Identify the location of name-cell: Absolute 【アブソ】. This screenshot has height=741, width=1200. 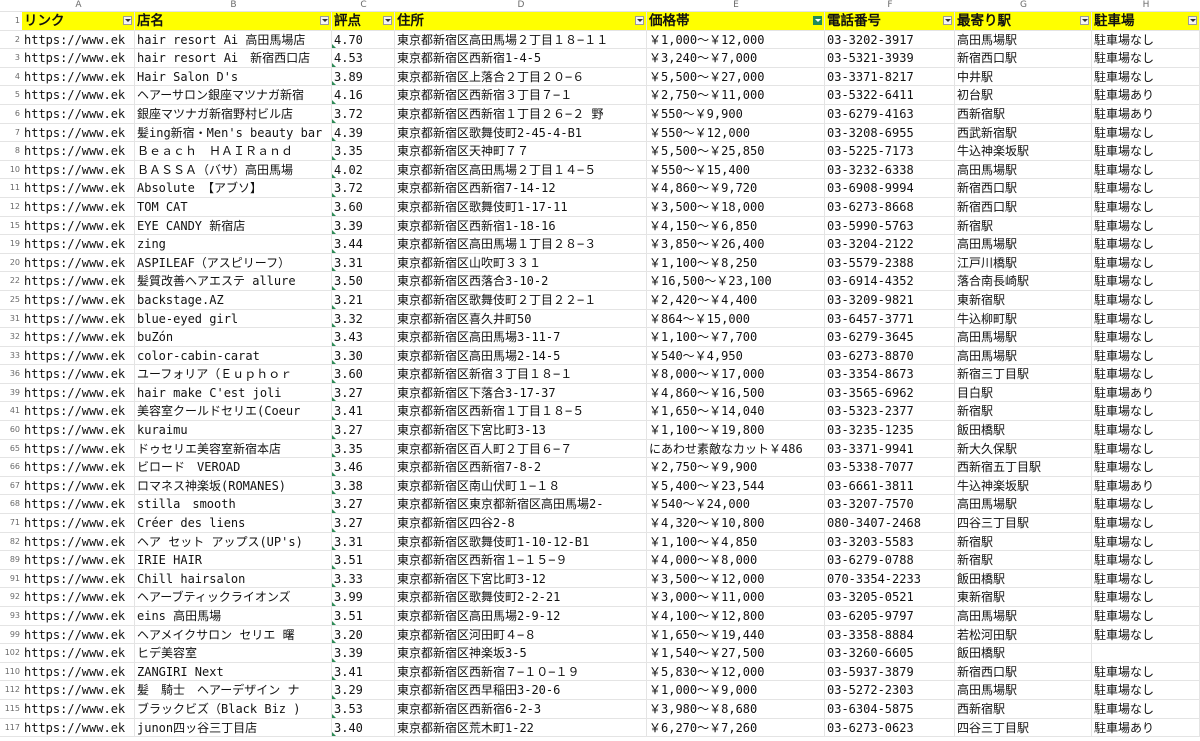
(233, 188).